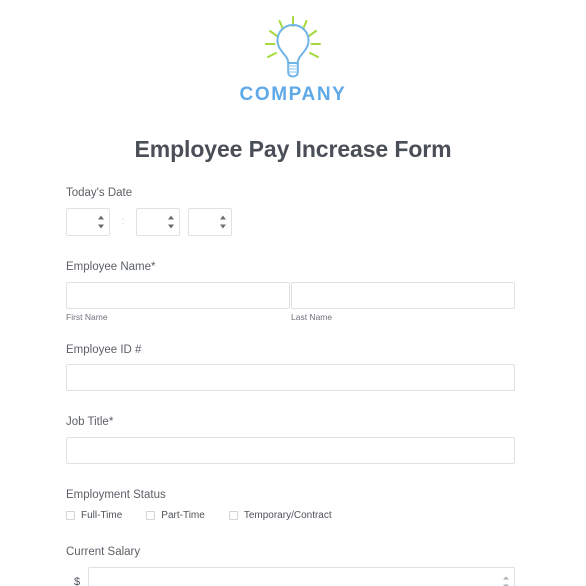  I want to click on current-salary-row: $, so click(290, 576).